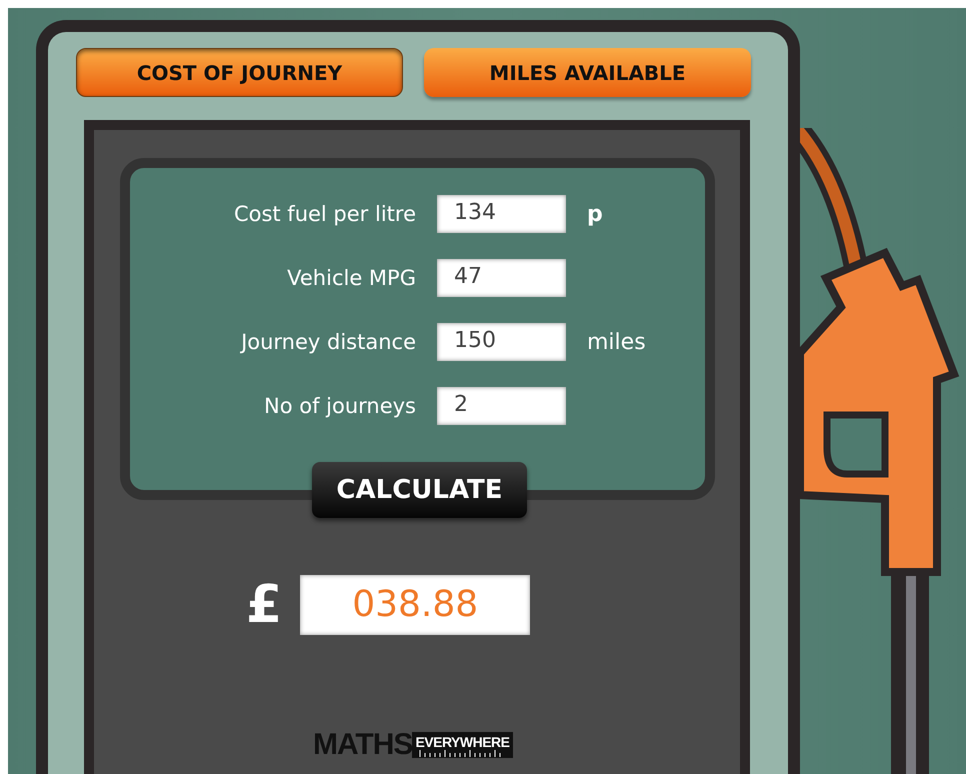 The height and width of the screenshot is (774, 966). Describe the element at coordinates (325, 214) in the screenshot. I see `field-label: Cost fuel per litre` at that location.